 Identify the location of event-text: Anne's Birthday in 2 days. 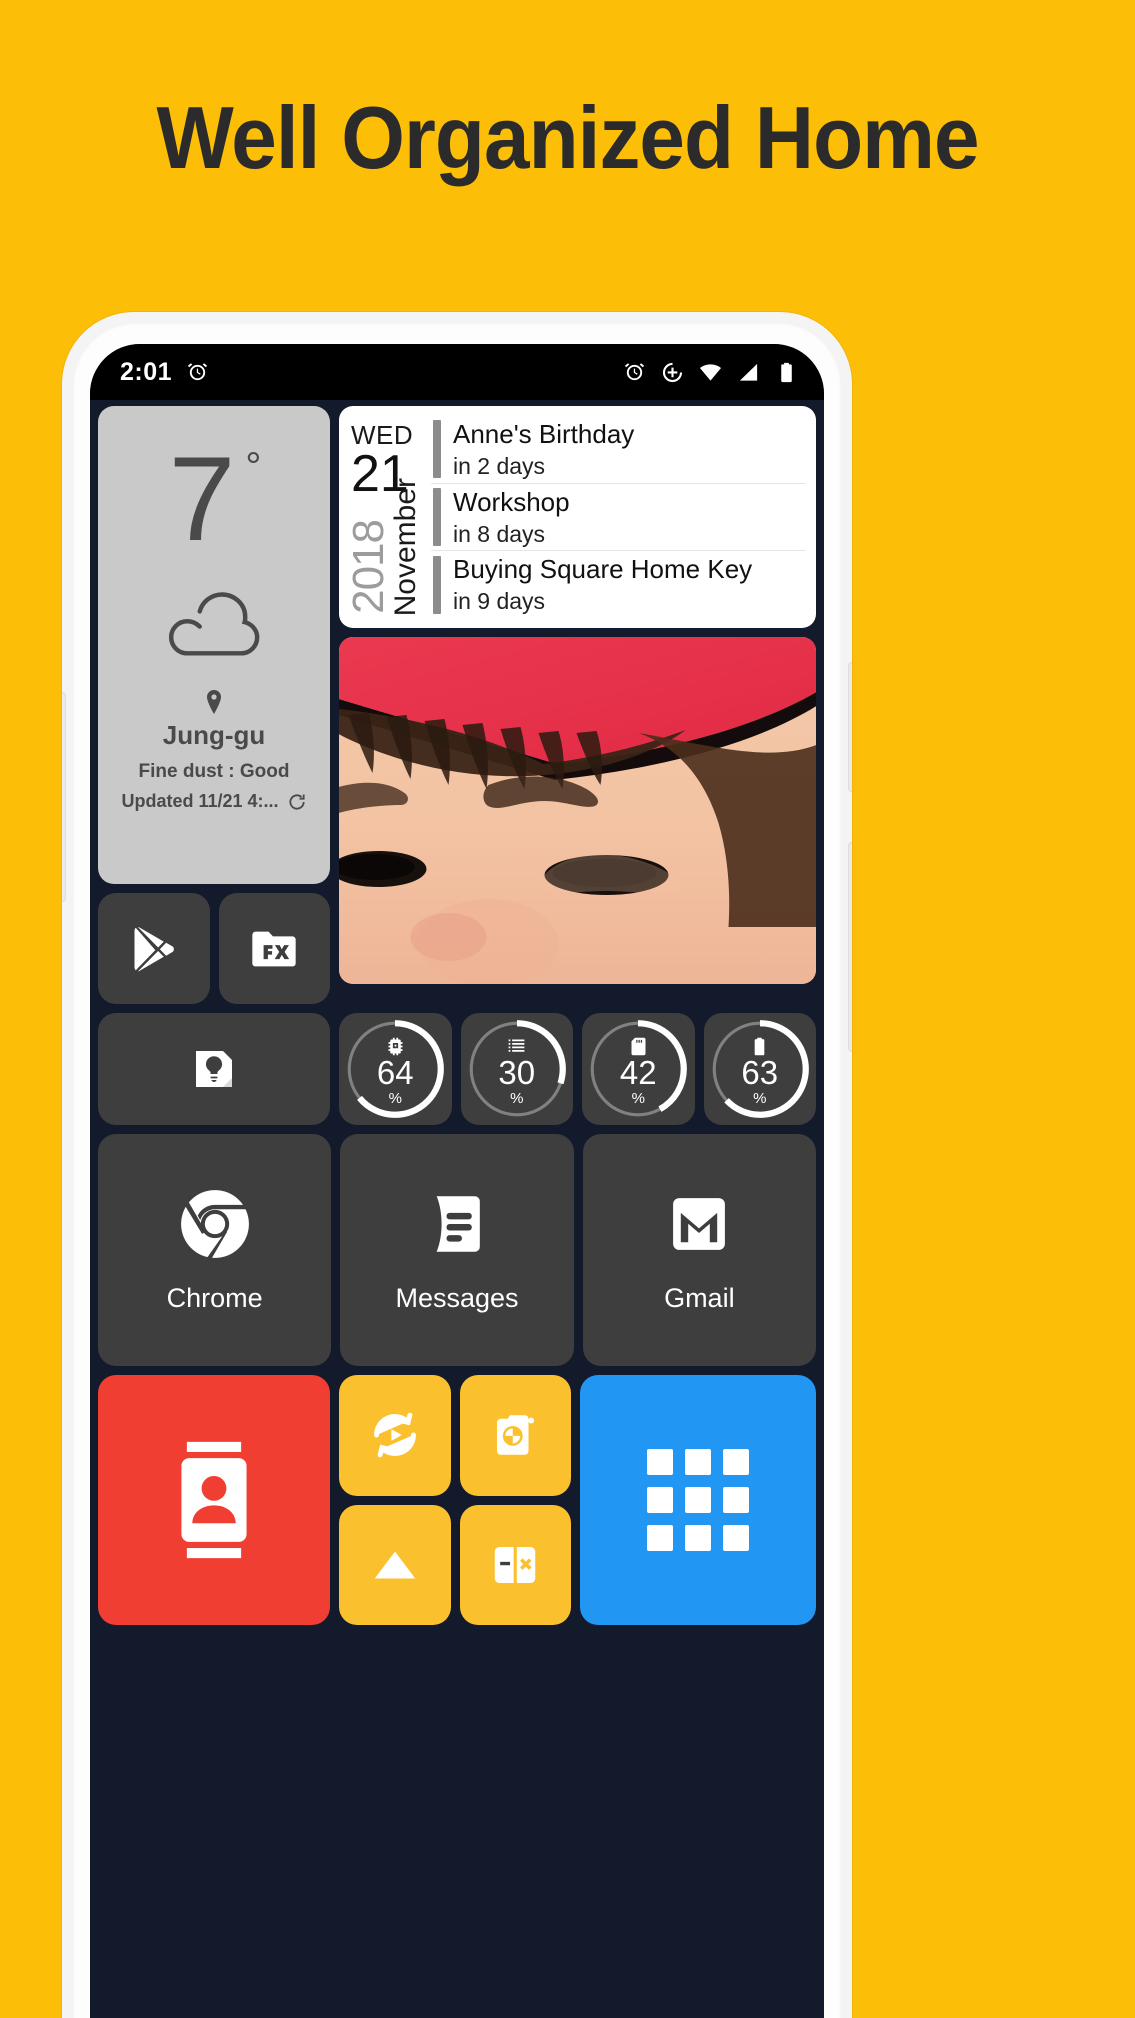
(543, 449).